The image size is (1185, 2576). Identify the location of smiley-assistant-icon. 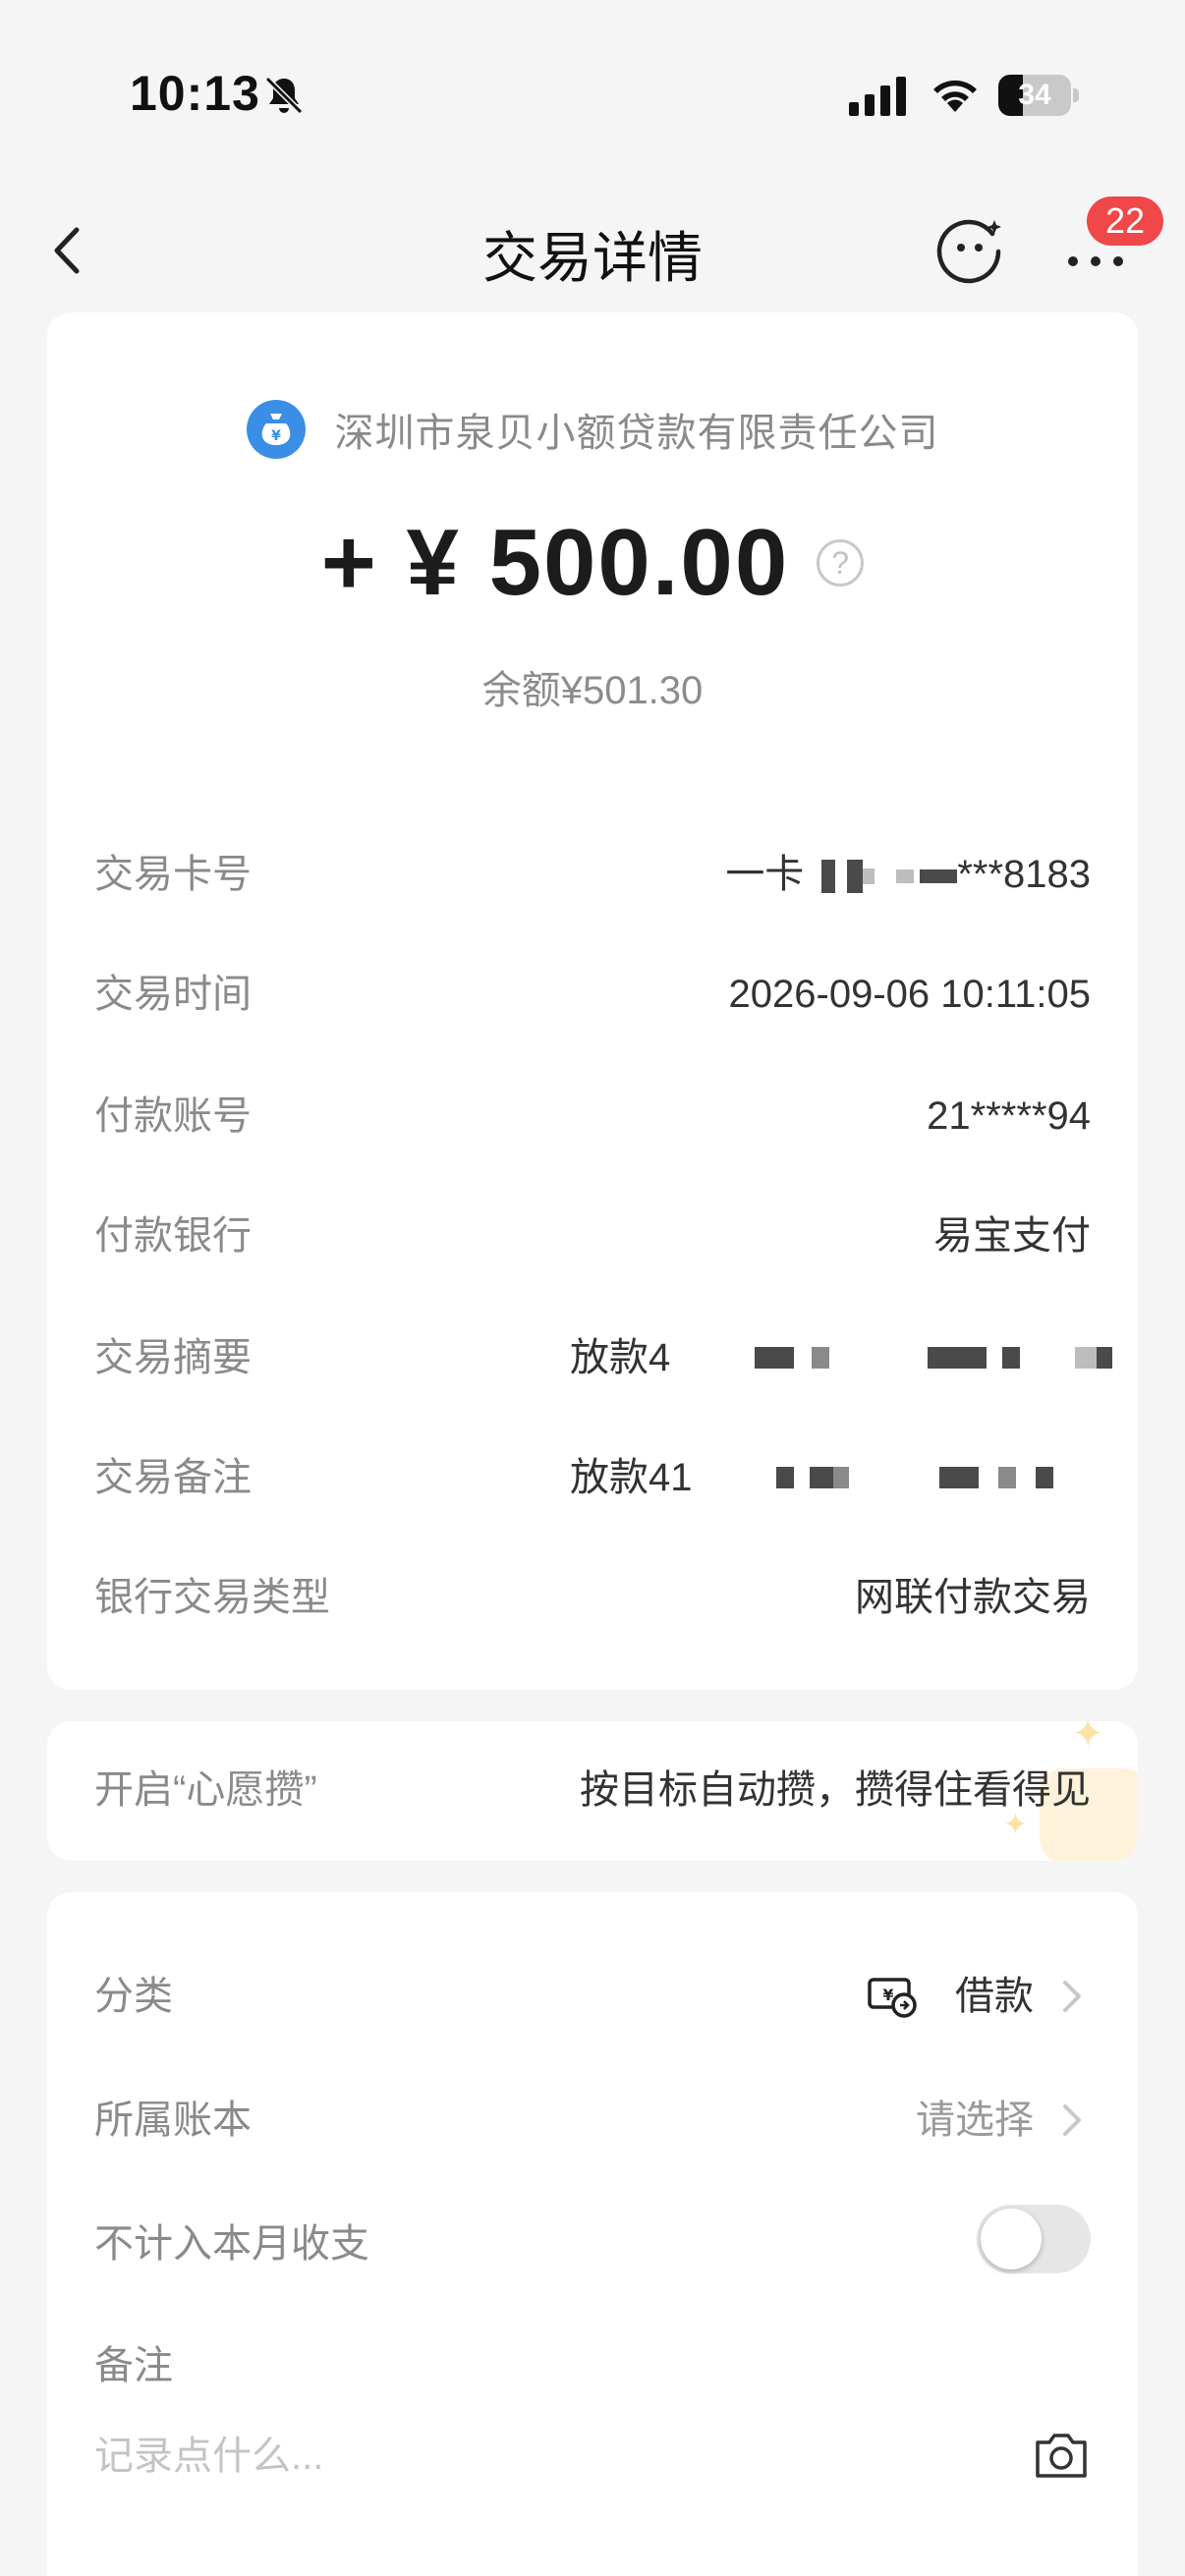
(970, 250).